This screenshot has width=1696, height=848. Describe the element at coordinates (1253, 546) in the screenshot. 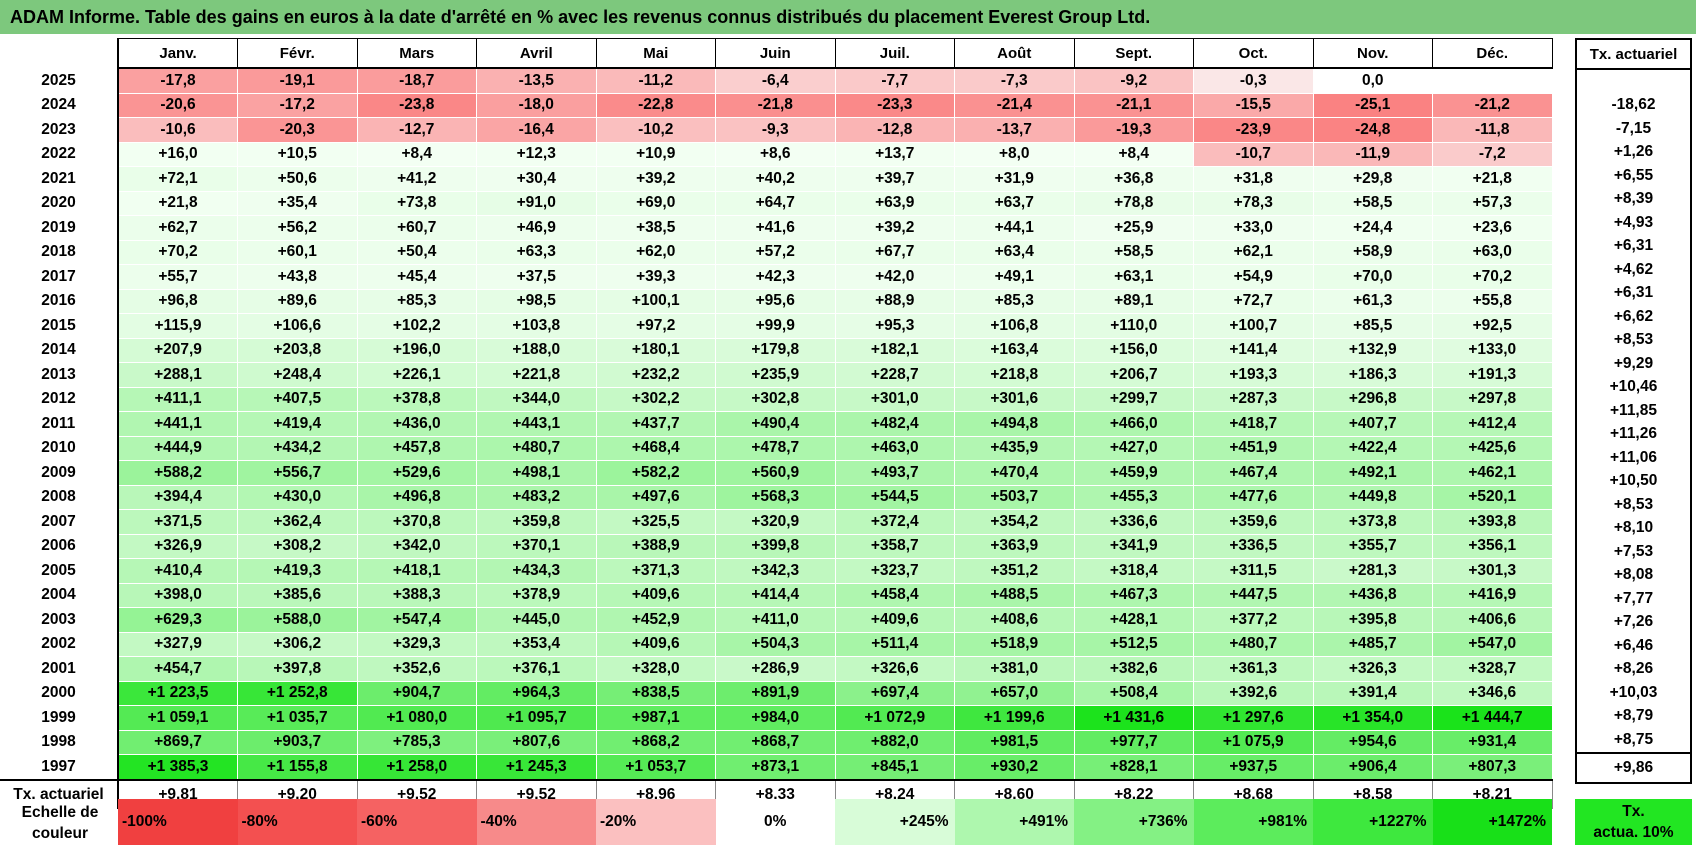

I see `gain-cell: +336,5` at that location.